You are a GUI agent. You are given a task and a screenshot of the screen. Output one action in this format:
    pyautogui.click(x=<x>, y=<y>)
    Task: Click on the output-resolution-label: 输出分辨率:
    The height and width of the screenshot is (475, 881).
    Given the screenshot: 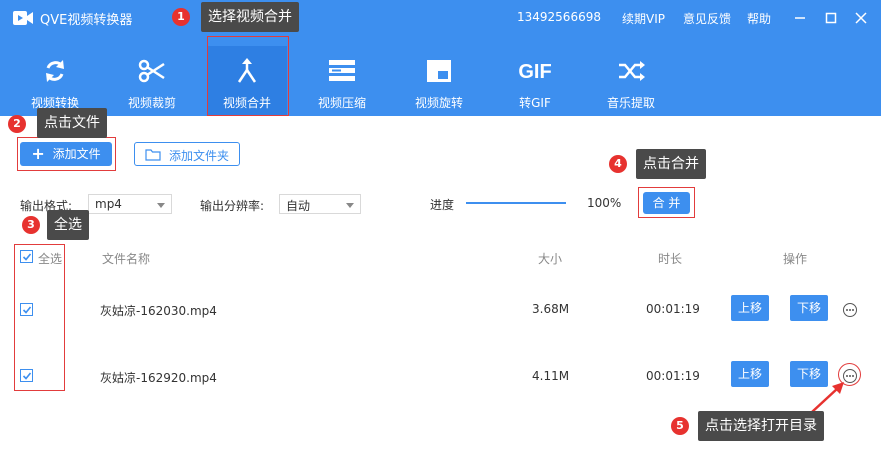 What is the action you would take?
    pyautogui.click(x=232, y=206)
    